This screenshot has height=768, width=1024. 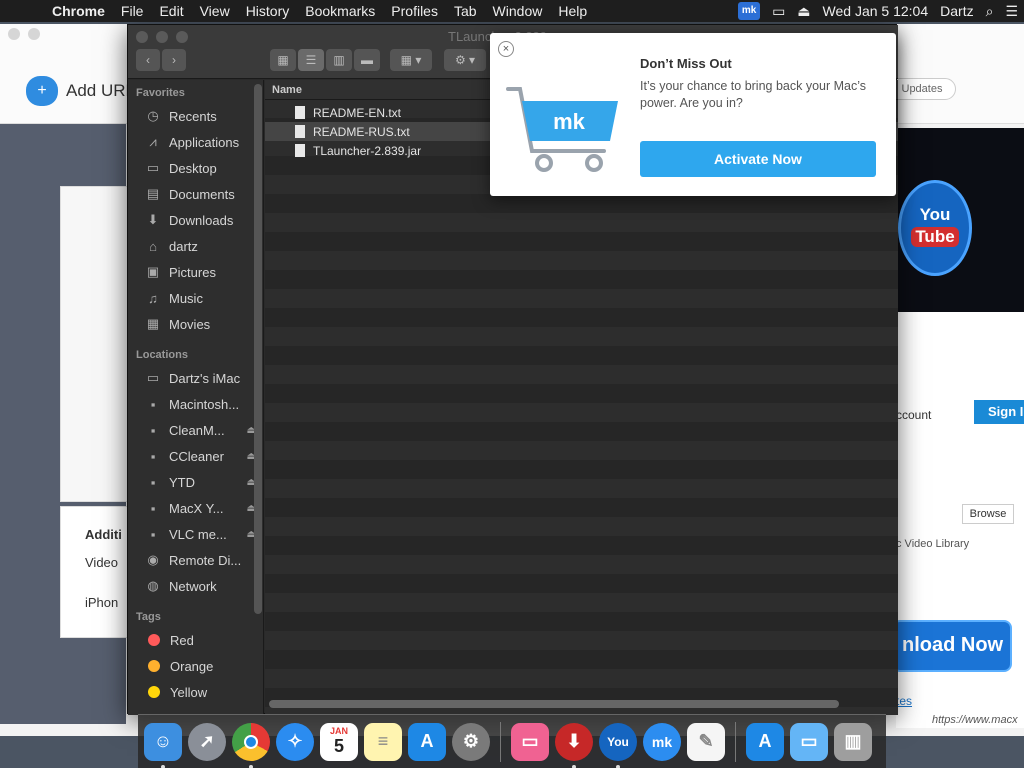 I want to click on browse-button: Browse, so click(x=988, y=514).